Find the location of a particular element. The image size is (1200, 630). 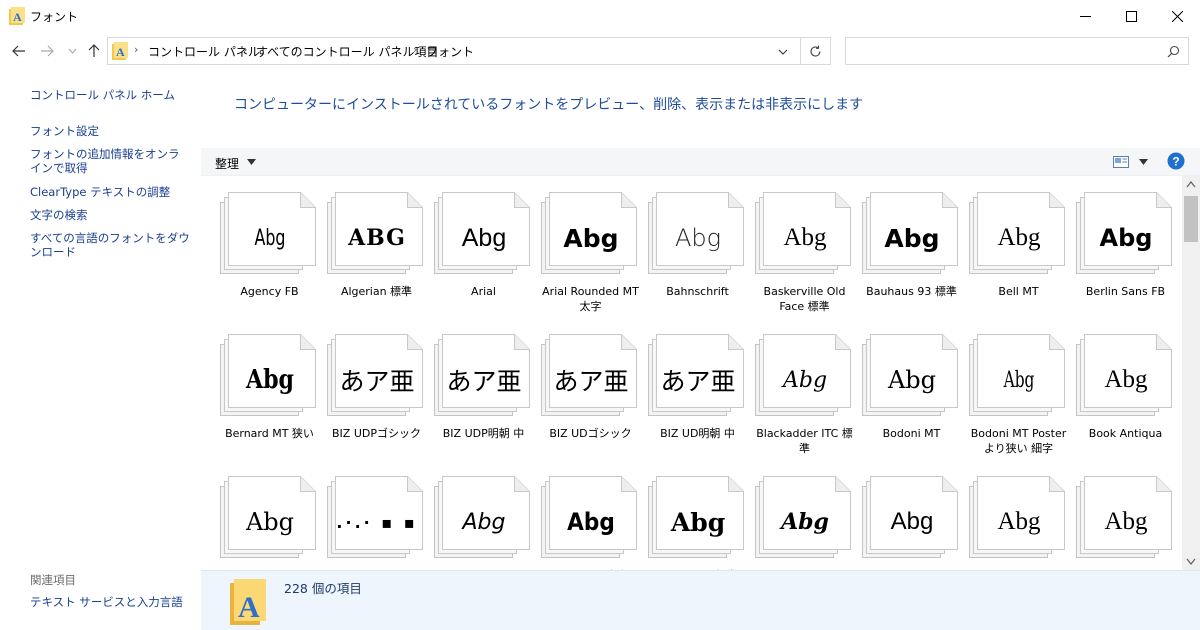

close-button is located at coordinates (1177, 16).